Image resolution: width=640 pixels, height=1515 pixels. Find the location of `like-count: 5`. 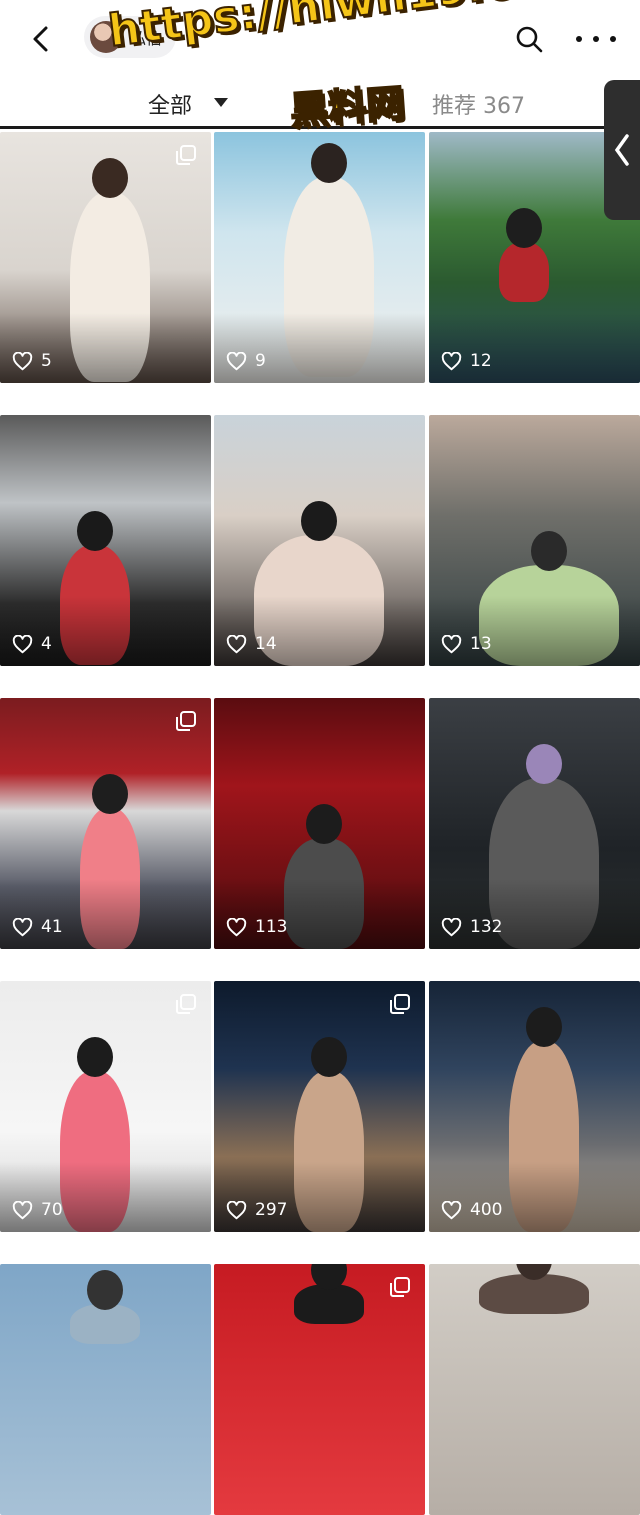

like-count: 5 is located at coordinates (32, 361).